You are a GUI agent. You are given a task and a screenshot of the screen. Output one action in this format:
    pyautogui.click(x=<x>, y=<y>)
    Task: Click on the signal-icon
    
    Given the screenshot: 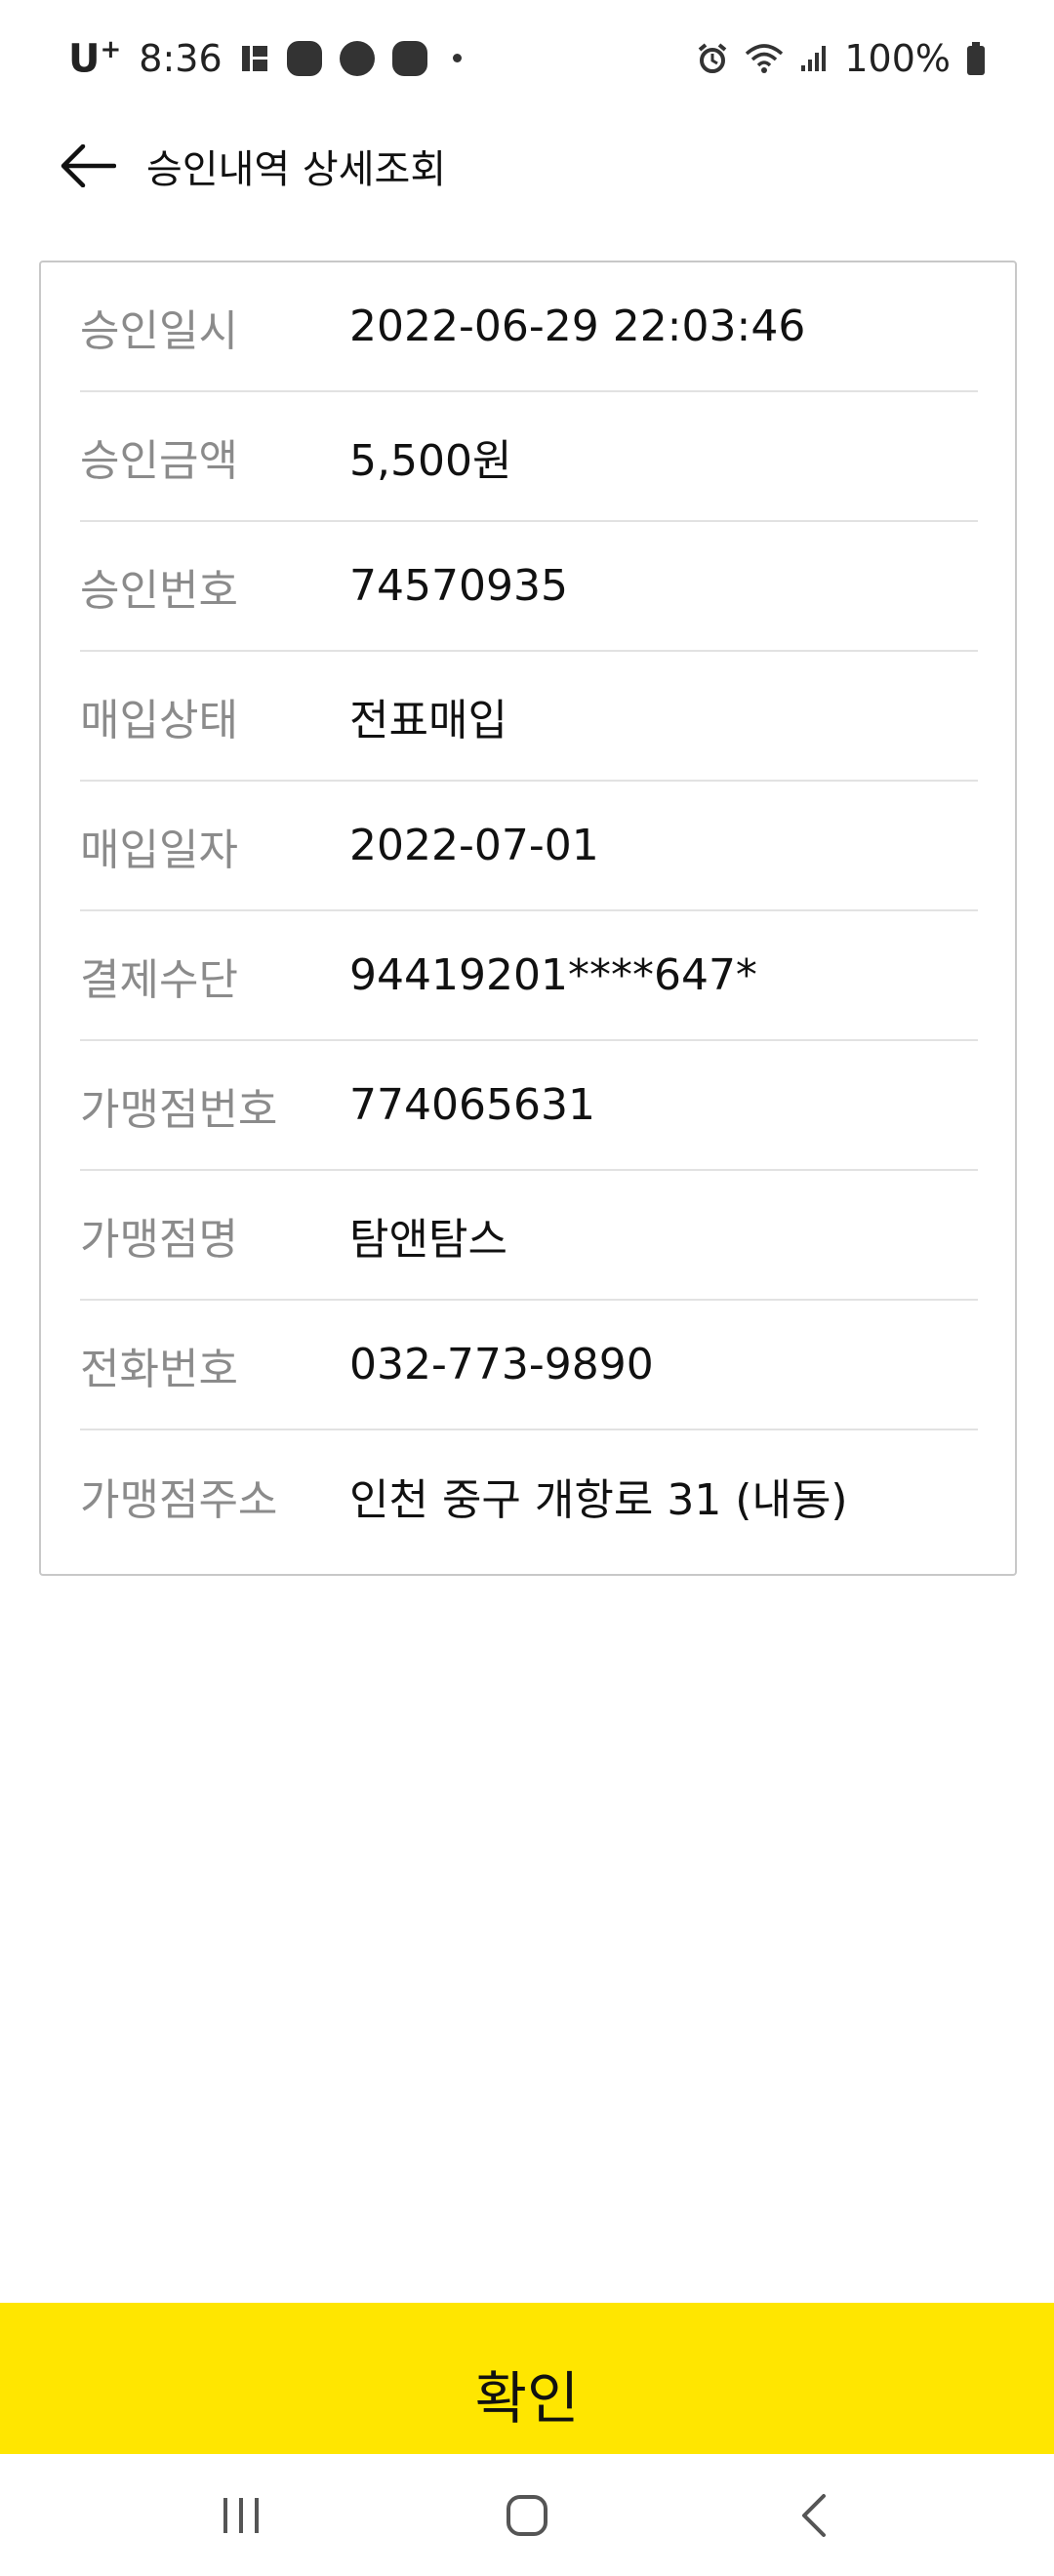 What is the action you would take?
    pyautogui.click(x=814, y=58)
    